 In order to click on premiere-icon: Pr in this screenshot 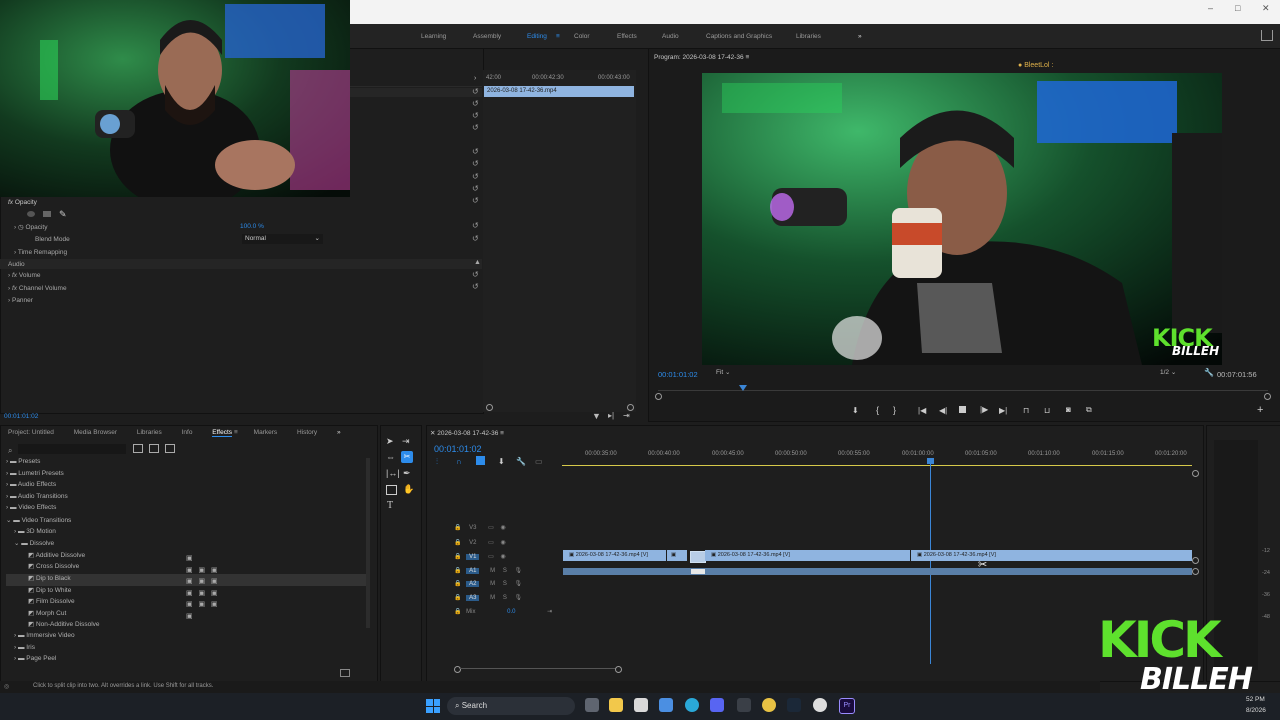, I will do `click(847, 706)`.